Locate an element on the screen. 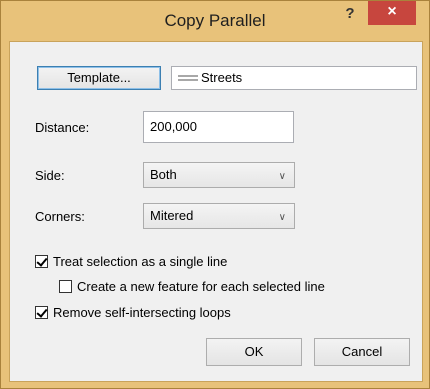 The height and width of the screenshot is (389, 430). line-symbol-icon is located at coordinates (188, 77).